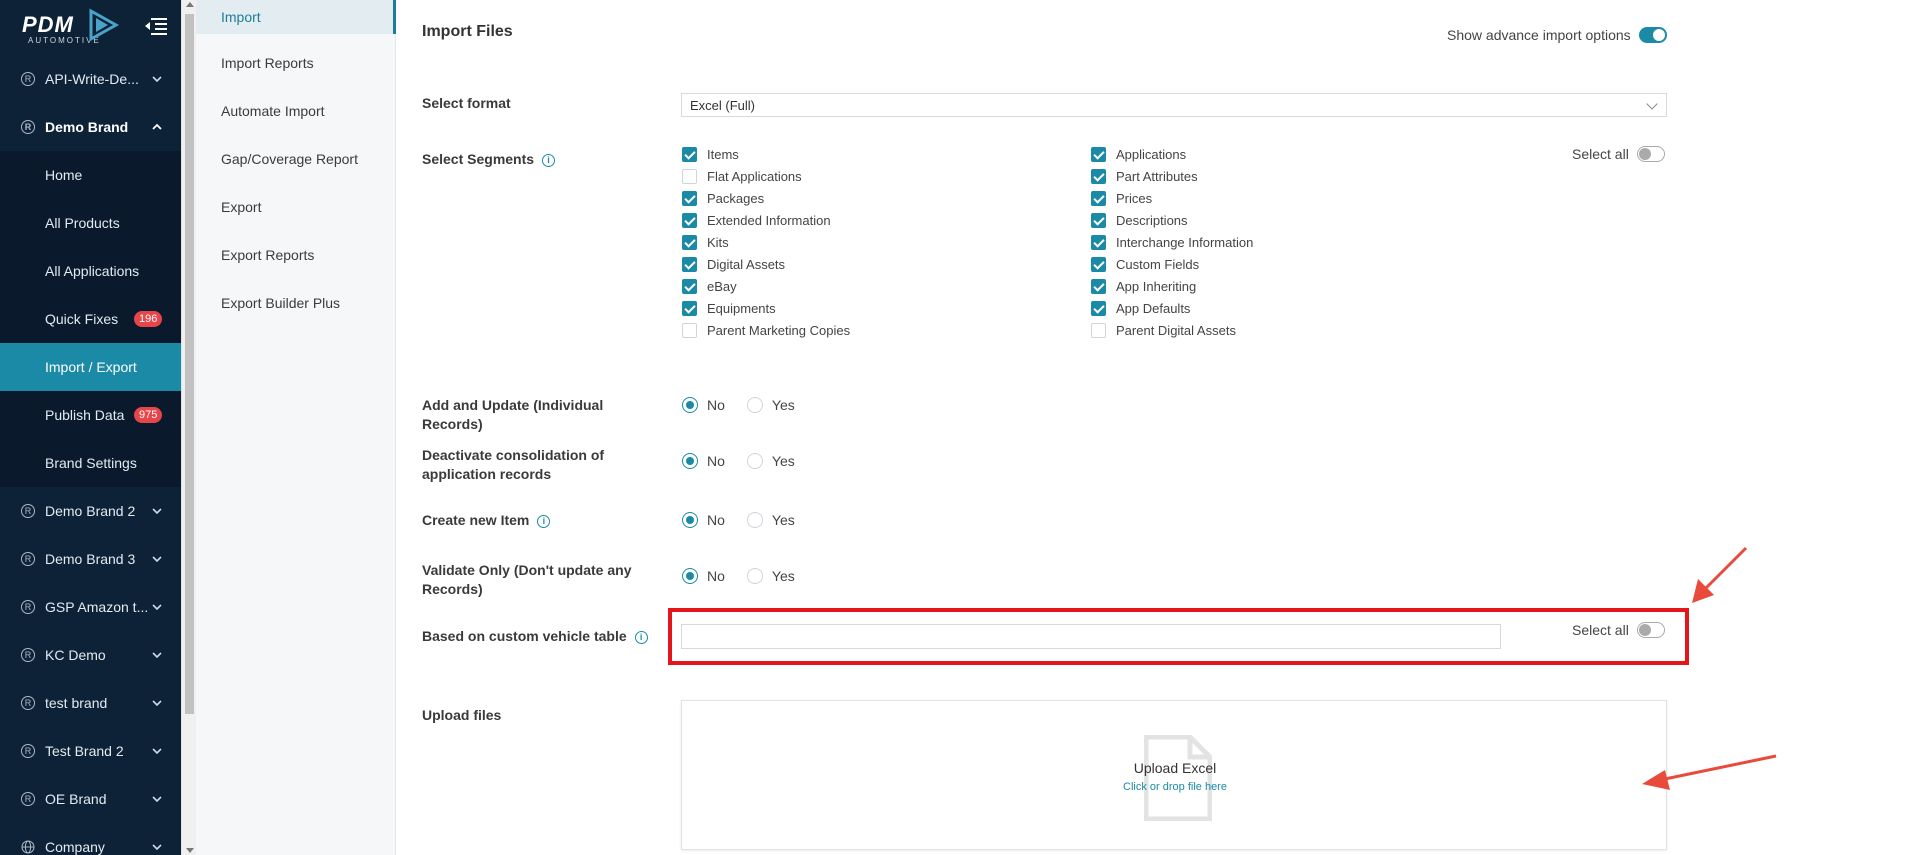 This screenshot has width=1914, height=855. Describe the element at coordinates (733, 264) in the screenshot. I see `segment-digital-assets: Digital Assets` at that location.